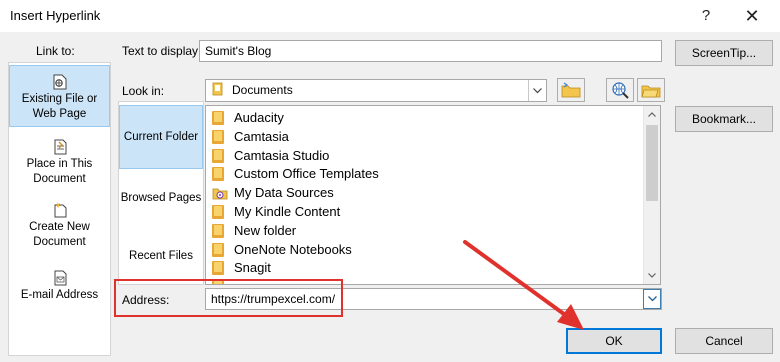  I want to click on list-item: Snagit, so click(241, 267).